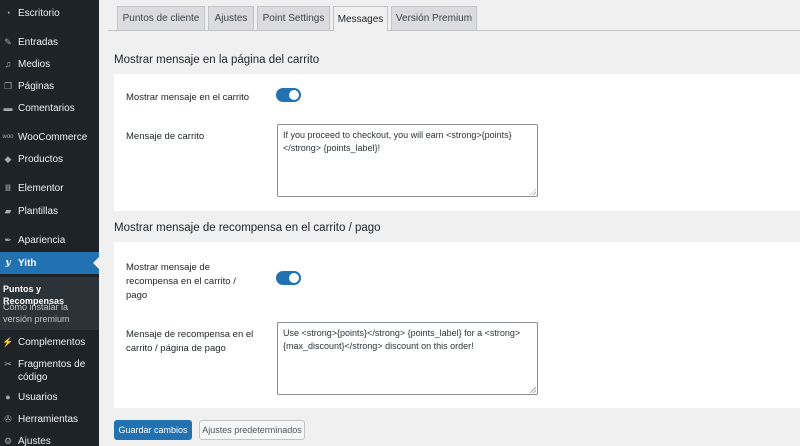 The image size is (800, 446). What do you see at coordinates (8, 64) in the screenshot?
I see `media-icon: ♫` at bounding box center [8, 64].